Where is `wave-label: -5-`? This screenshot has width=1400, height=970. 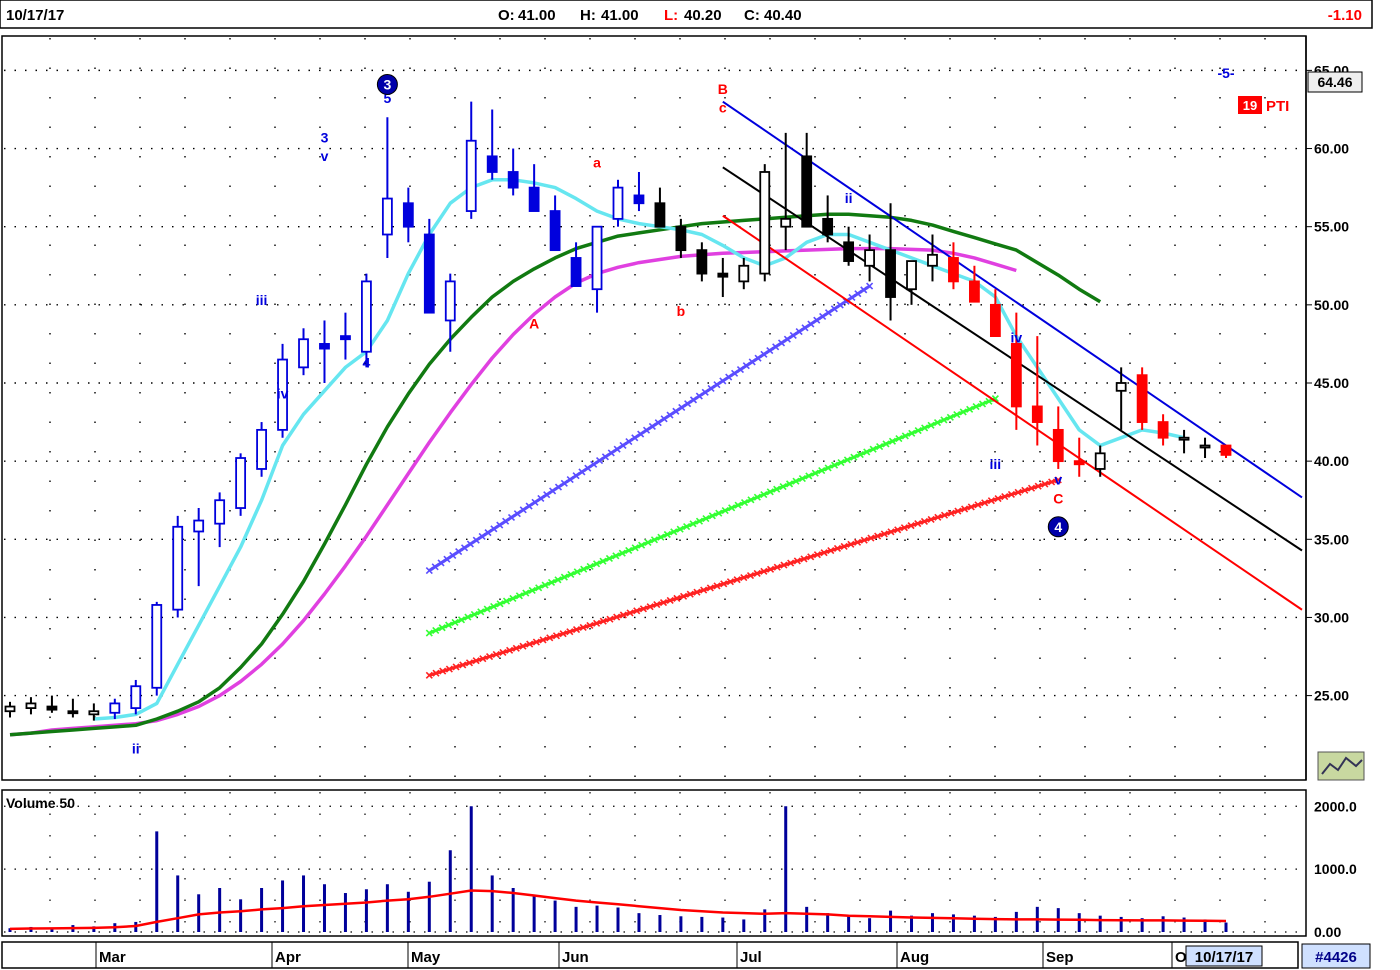 wave-label: -5- is located at coordinates (1225, 73).